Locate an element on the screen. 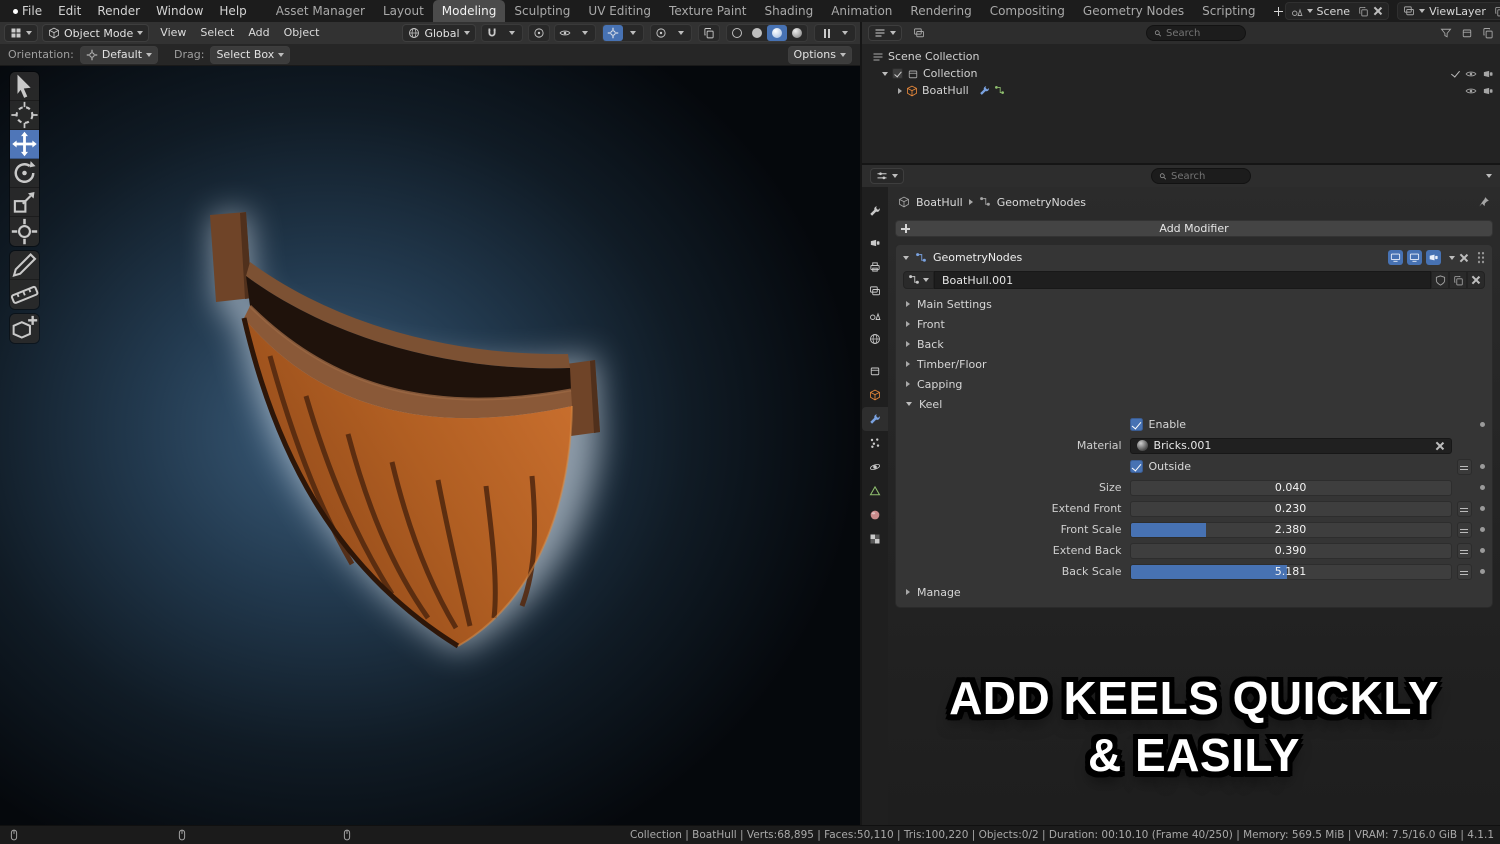 This screenshot has height=844, width=1500. section-main-settings: Main Settings is located at coordinates (1194, 304).